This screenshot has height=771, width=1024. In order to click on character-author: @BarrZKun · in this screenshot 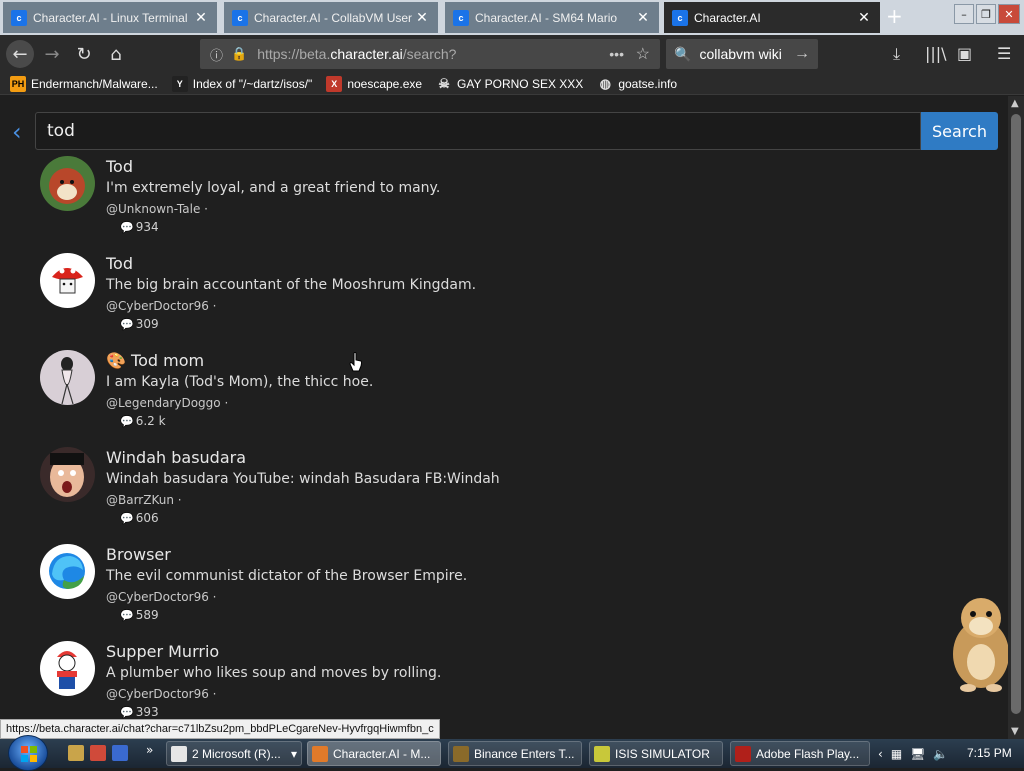, I will do `click(144, 500)`.